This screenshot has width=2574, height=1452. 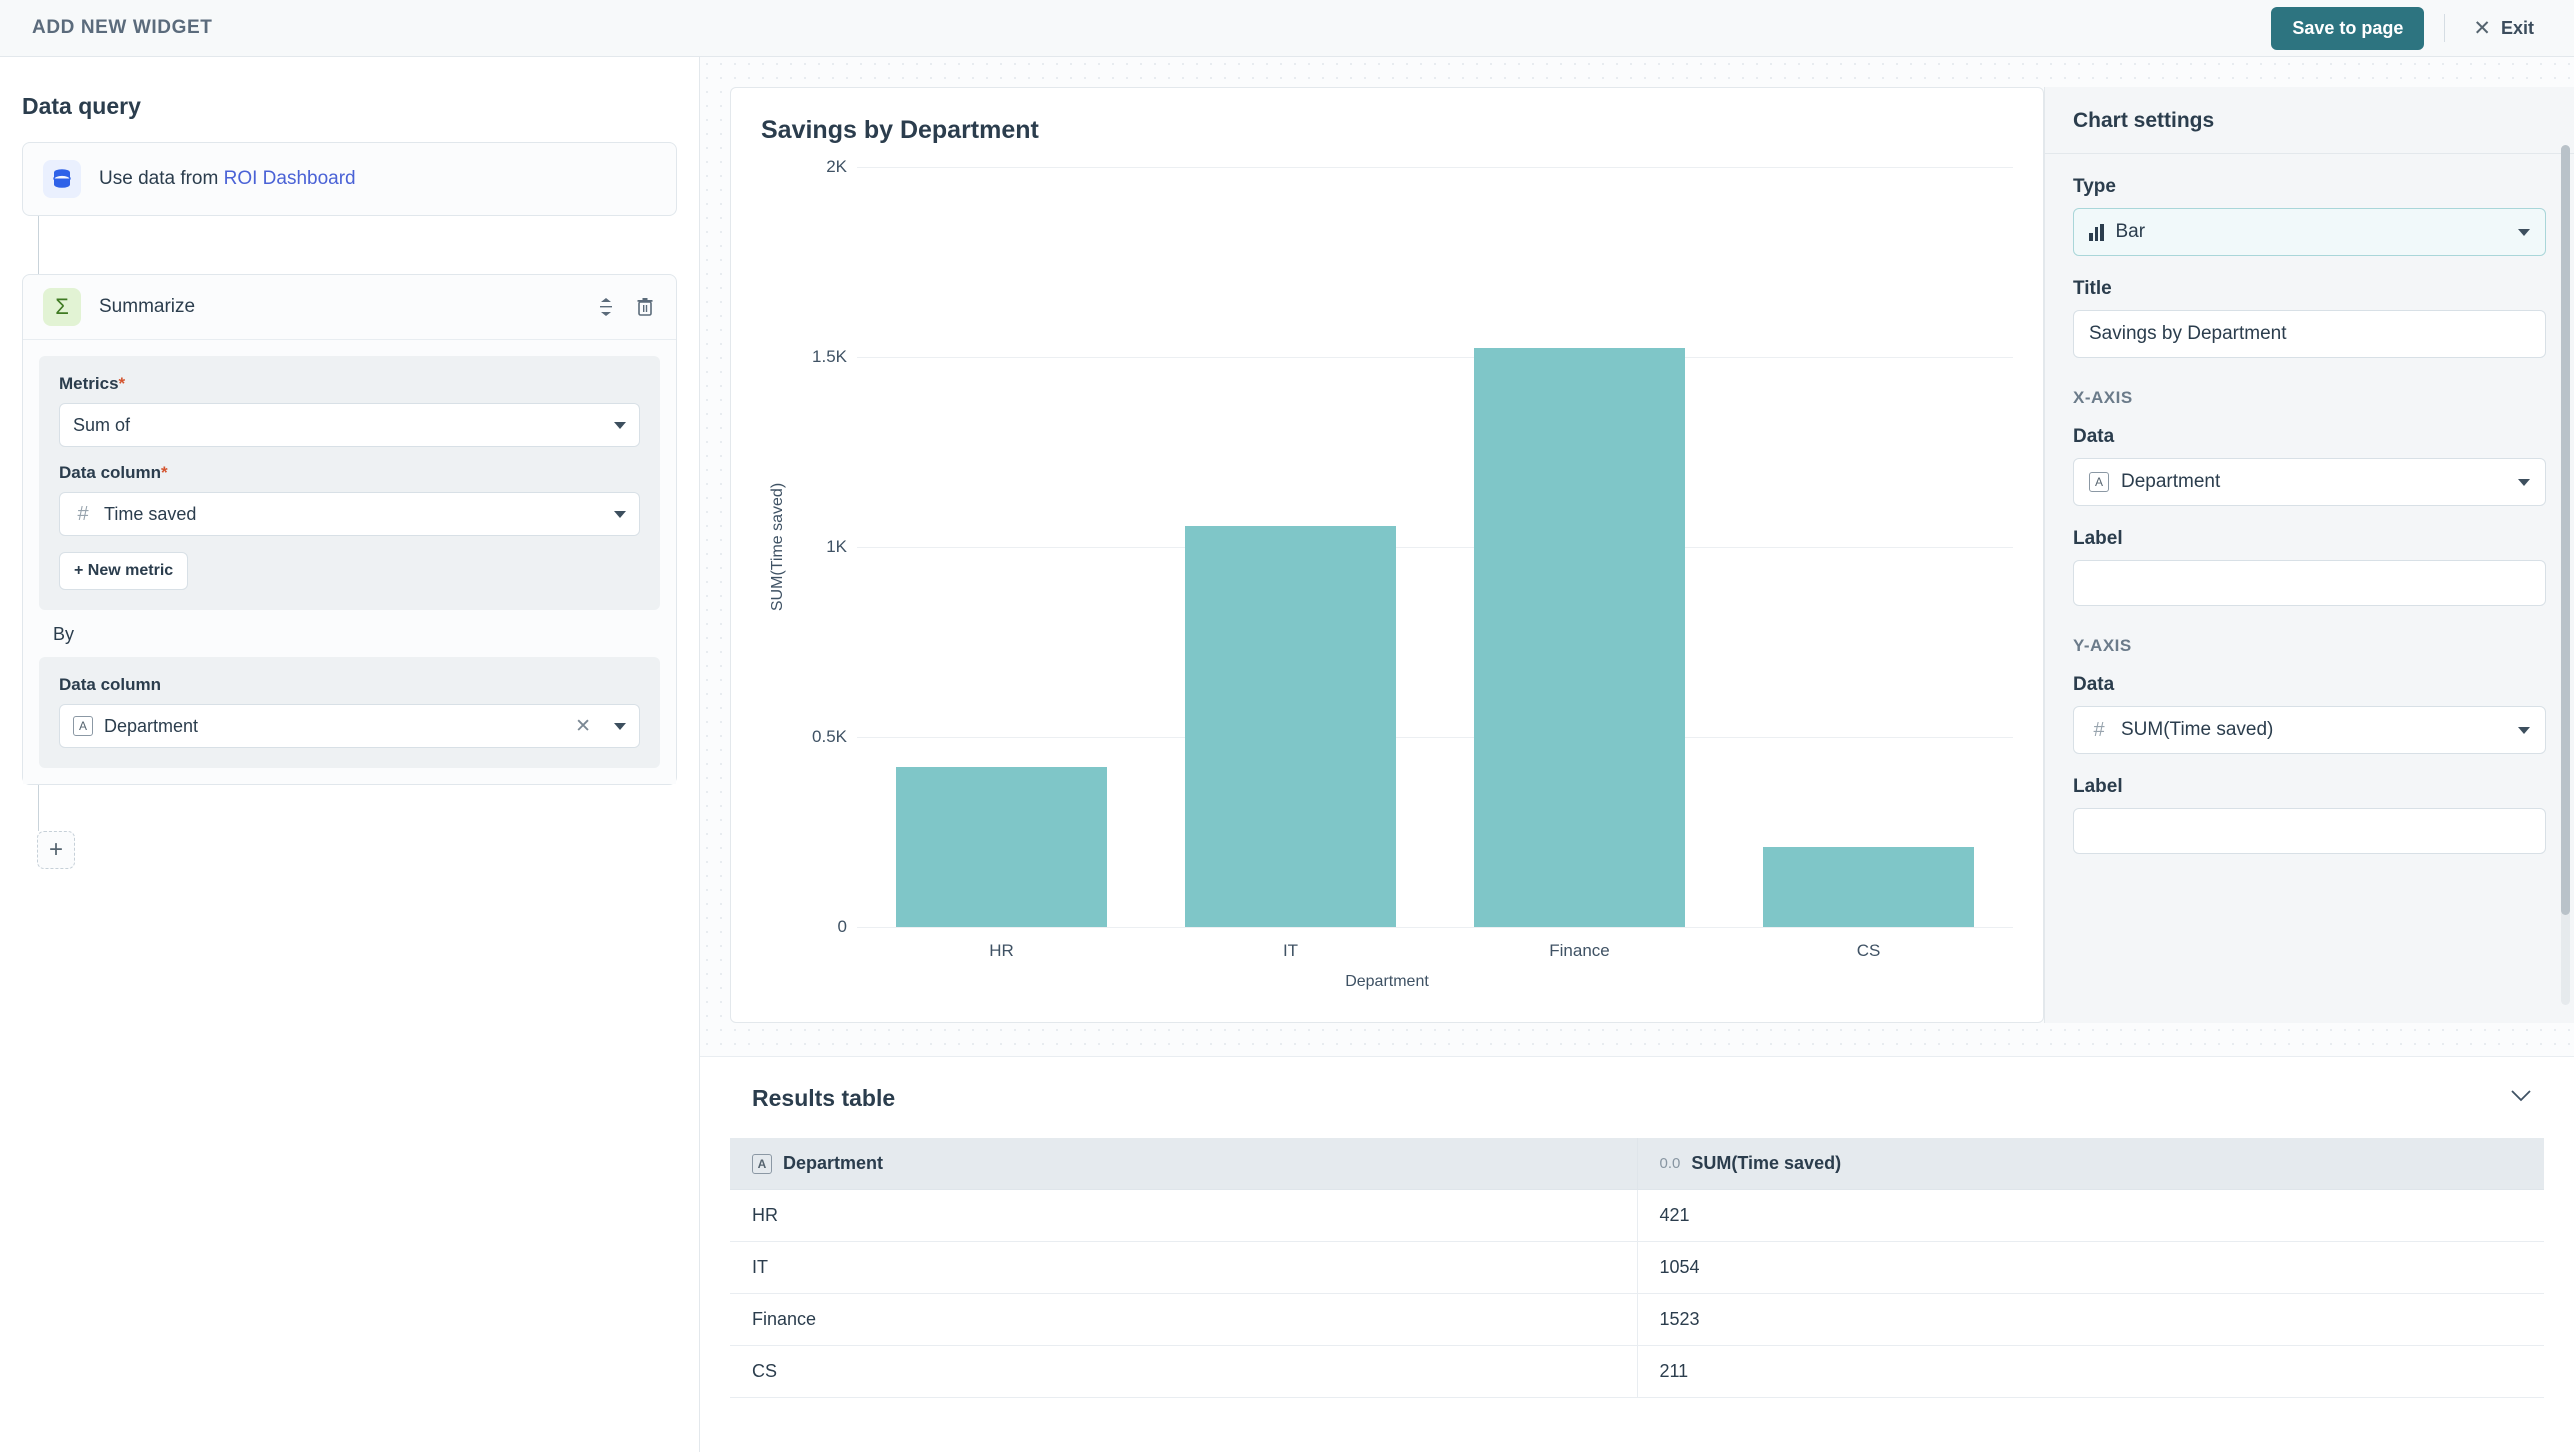 What do you see at coordinates (56, 850) in the screenshot?
I see `add-step-button: +` at bounding box center [56, 850].